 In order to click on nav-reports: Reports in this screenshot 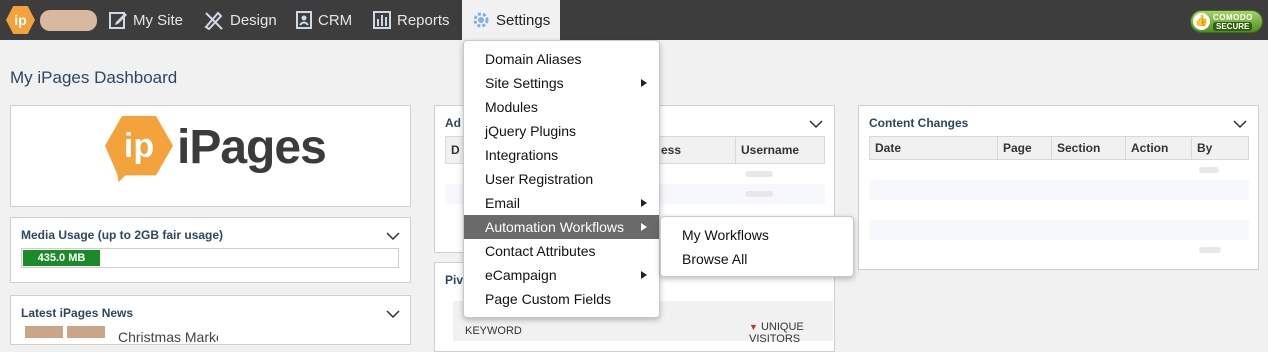, I will do `click(413, 20)`.